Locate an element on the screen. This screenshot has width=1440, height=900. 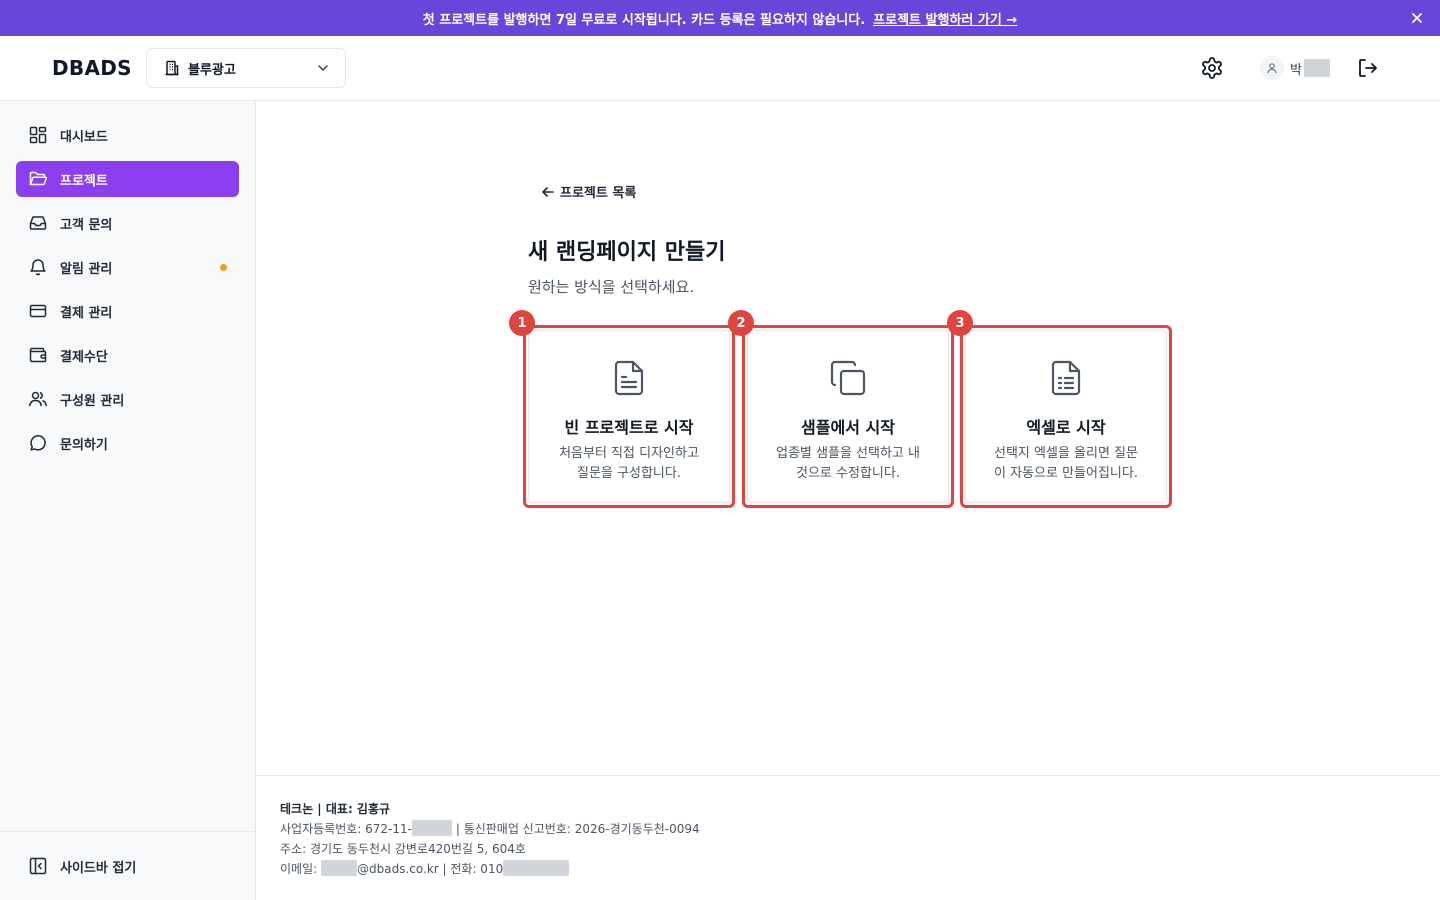
sidebar-item-inquiries: 고객 문의 is located at coordinates (127, 223).